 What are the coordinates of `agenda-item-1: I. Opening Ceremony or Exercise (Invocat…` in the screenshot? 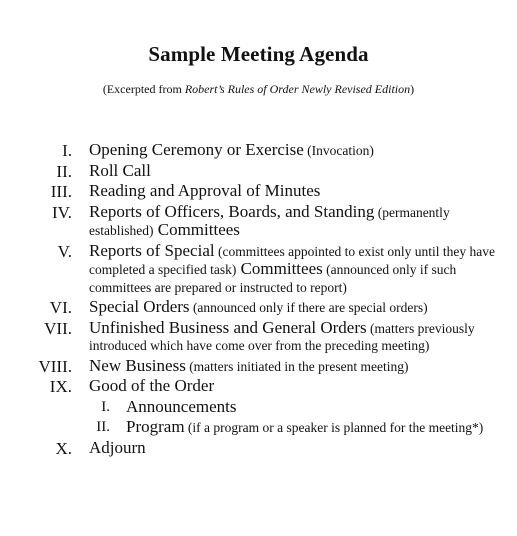 It's located at (258, 150).